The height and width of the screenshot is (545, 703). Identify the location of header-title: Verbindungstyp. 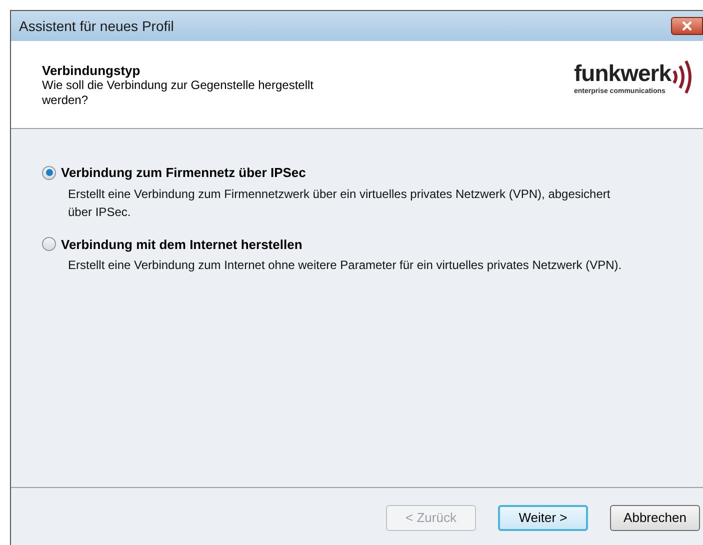
(92, 70).